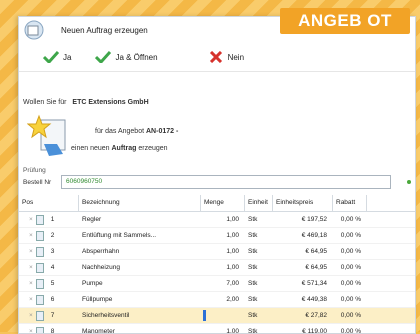 The width and height of the screenshot is (420, 334). Describe the element at coordinates (140, 299) in the screenshot. I see `bezeichnung-cell: Füllpumpe` at that location.